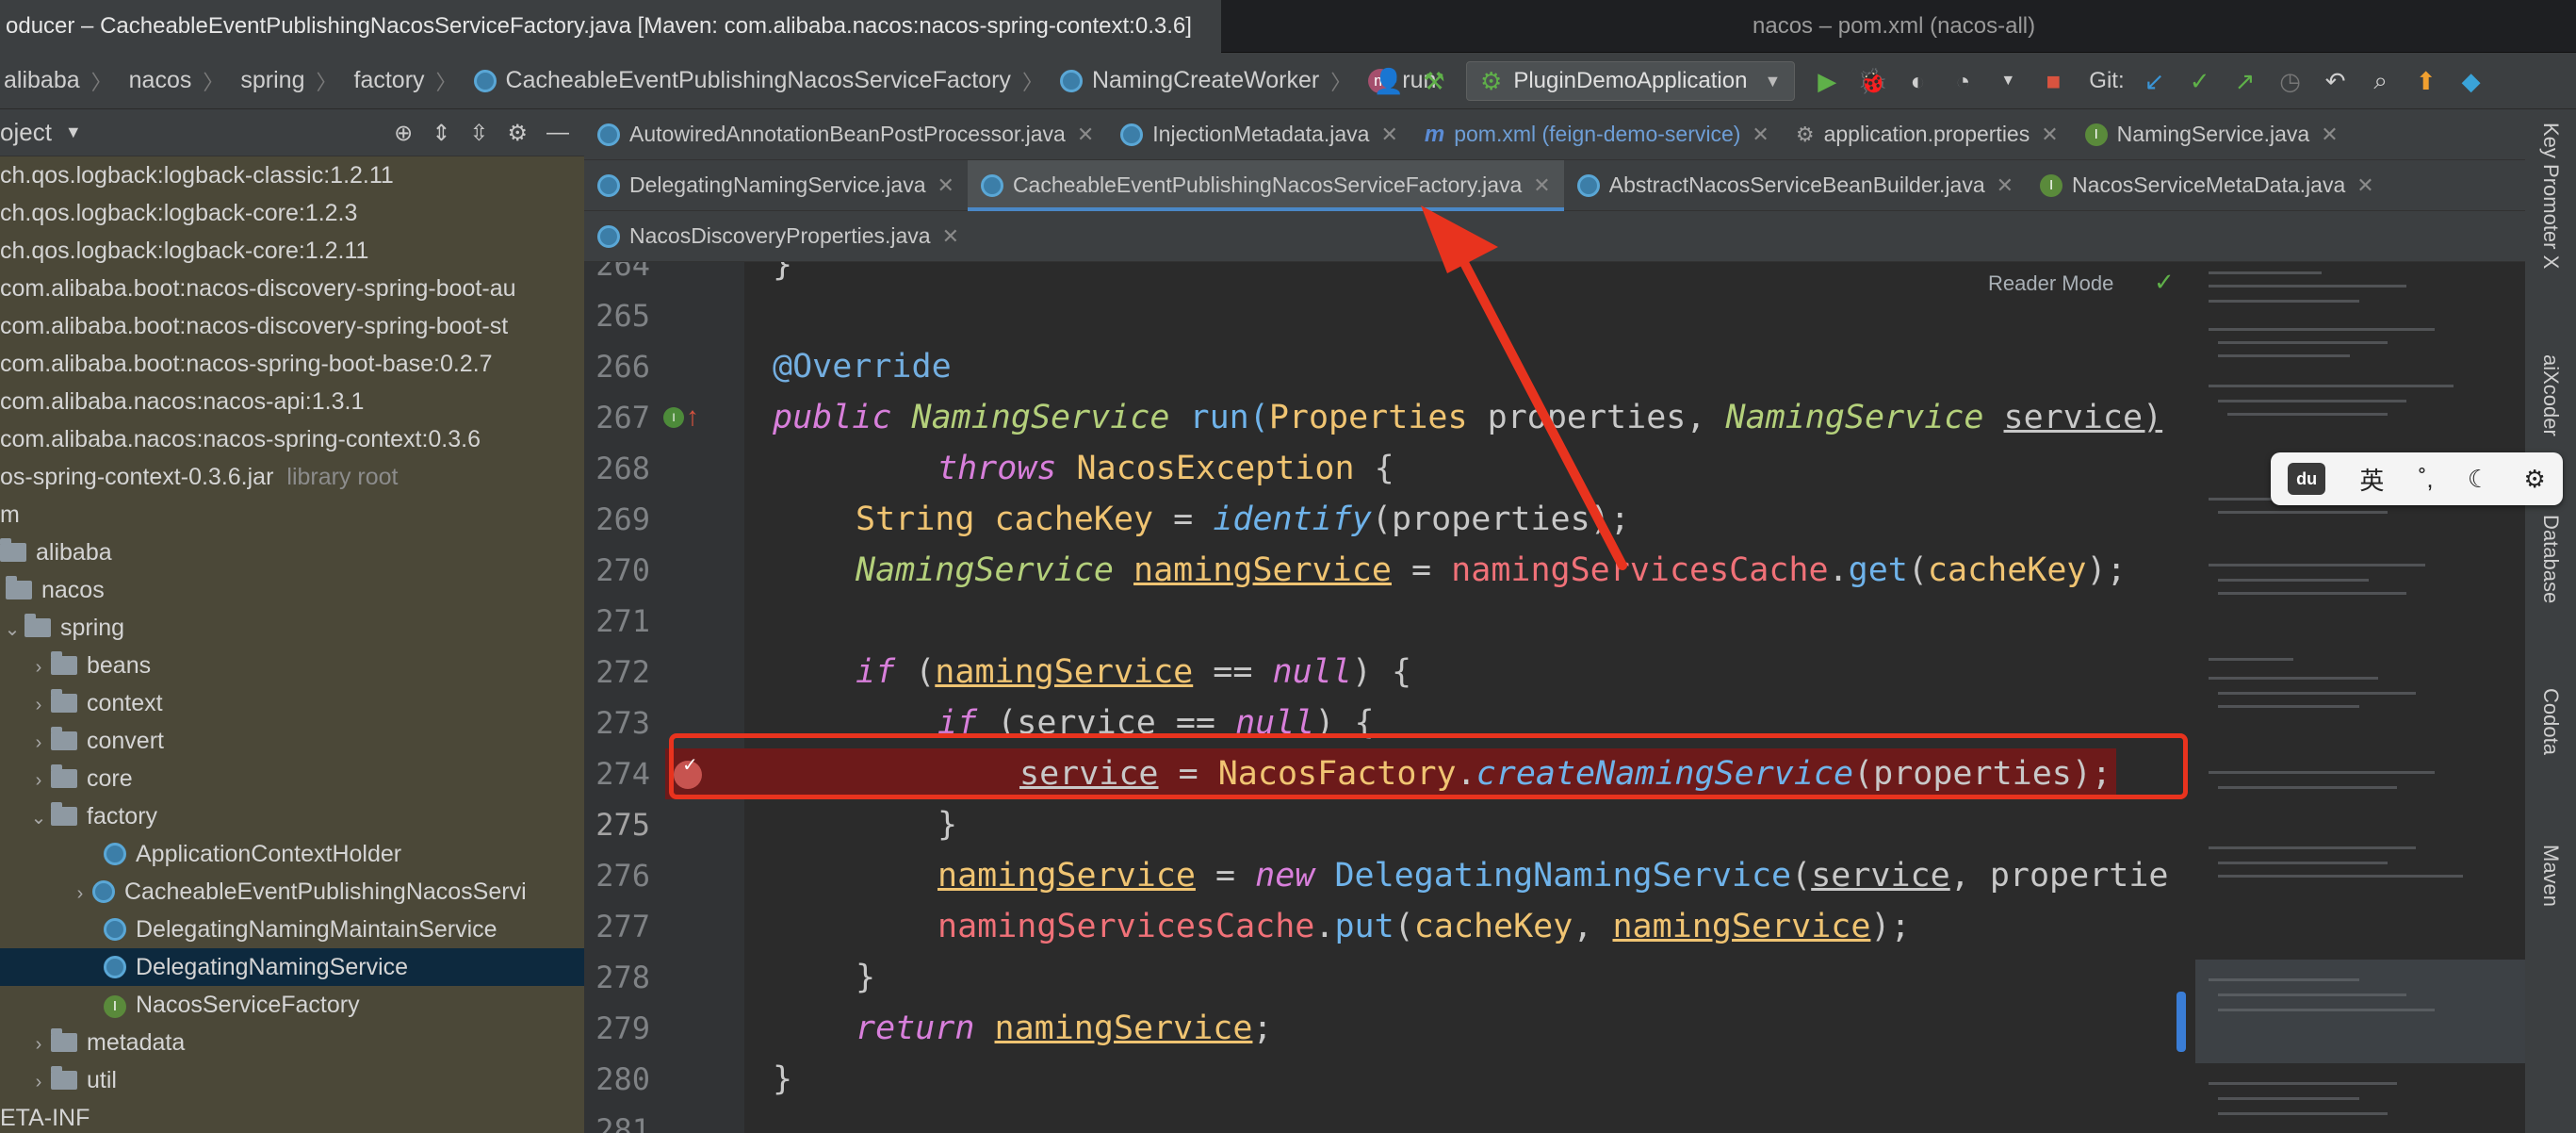 This screenshot has height=1133, width=2576. I want to click on tree-item: › metadata, so click(292, 1042).